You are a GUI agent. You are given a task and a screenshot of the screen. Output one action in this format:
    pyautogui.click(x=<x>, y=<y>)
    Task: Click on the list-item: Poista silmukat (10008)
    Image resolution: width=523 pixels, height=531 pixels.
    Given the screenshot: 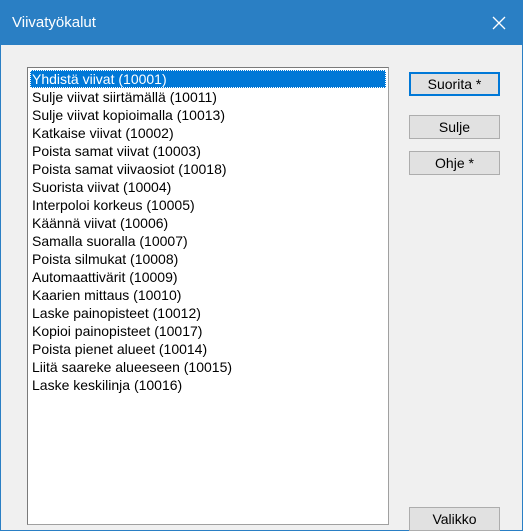 What is the action you would take?
    pyautogui.click(x=208, y=259)
    